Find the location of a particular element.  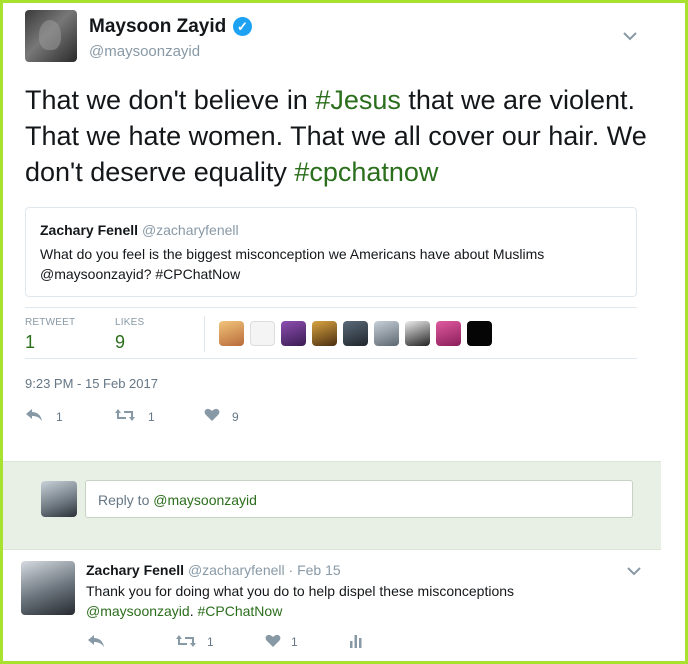

hashtag-link: #cpchatnow is located at coordinates (366, 172).